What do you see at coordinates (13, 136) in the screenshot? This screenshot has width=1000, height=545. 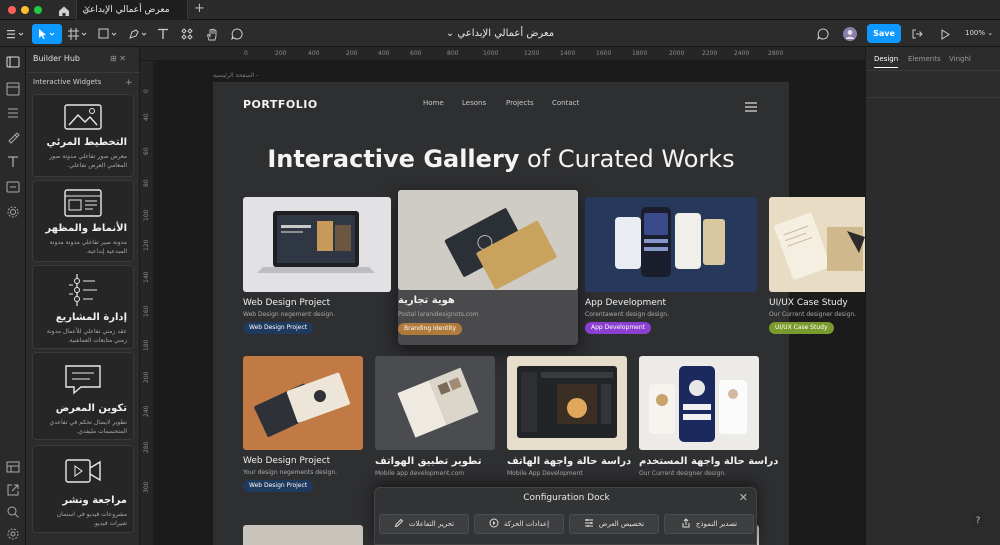 I see `brush-icon` at bounding box center [13, 136].